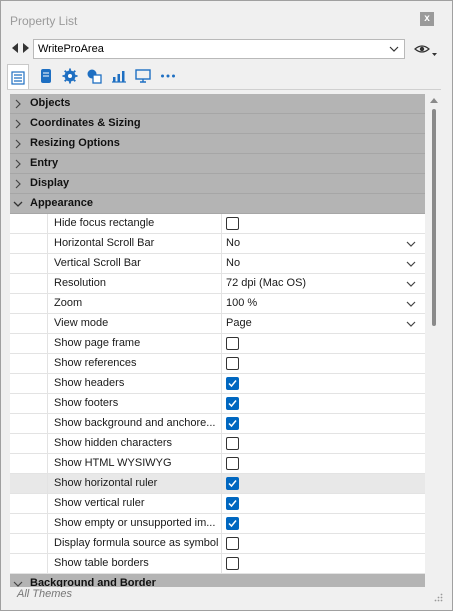  What do you see at coordinates (50, 103) in the screenshot?
I see `section-label: Objects` at bounding box center [50, 103].